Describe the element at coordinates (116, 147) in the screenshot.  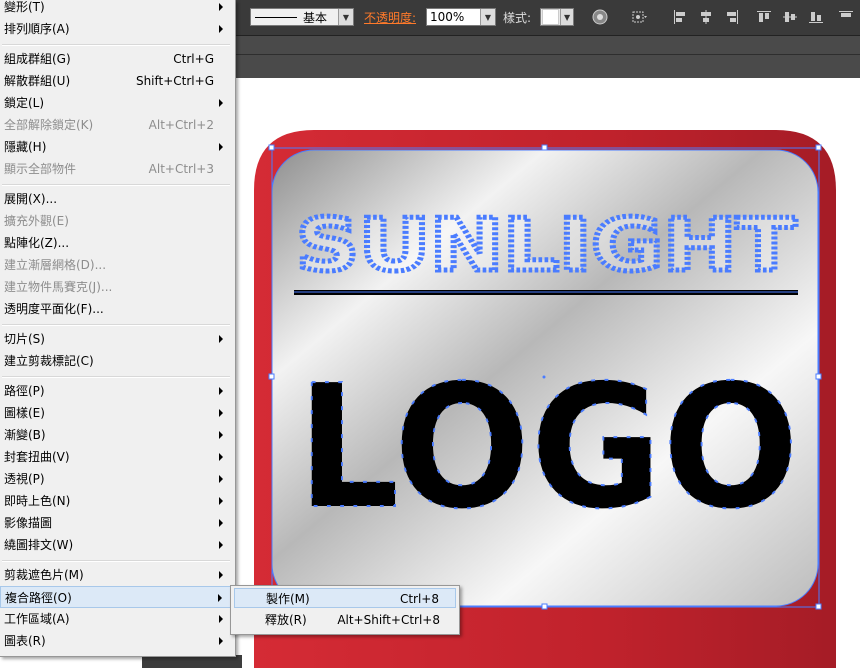
I see `menu-item: 隱藏(H)` at that location.